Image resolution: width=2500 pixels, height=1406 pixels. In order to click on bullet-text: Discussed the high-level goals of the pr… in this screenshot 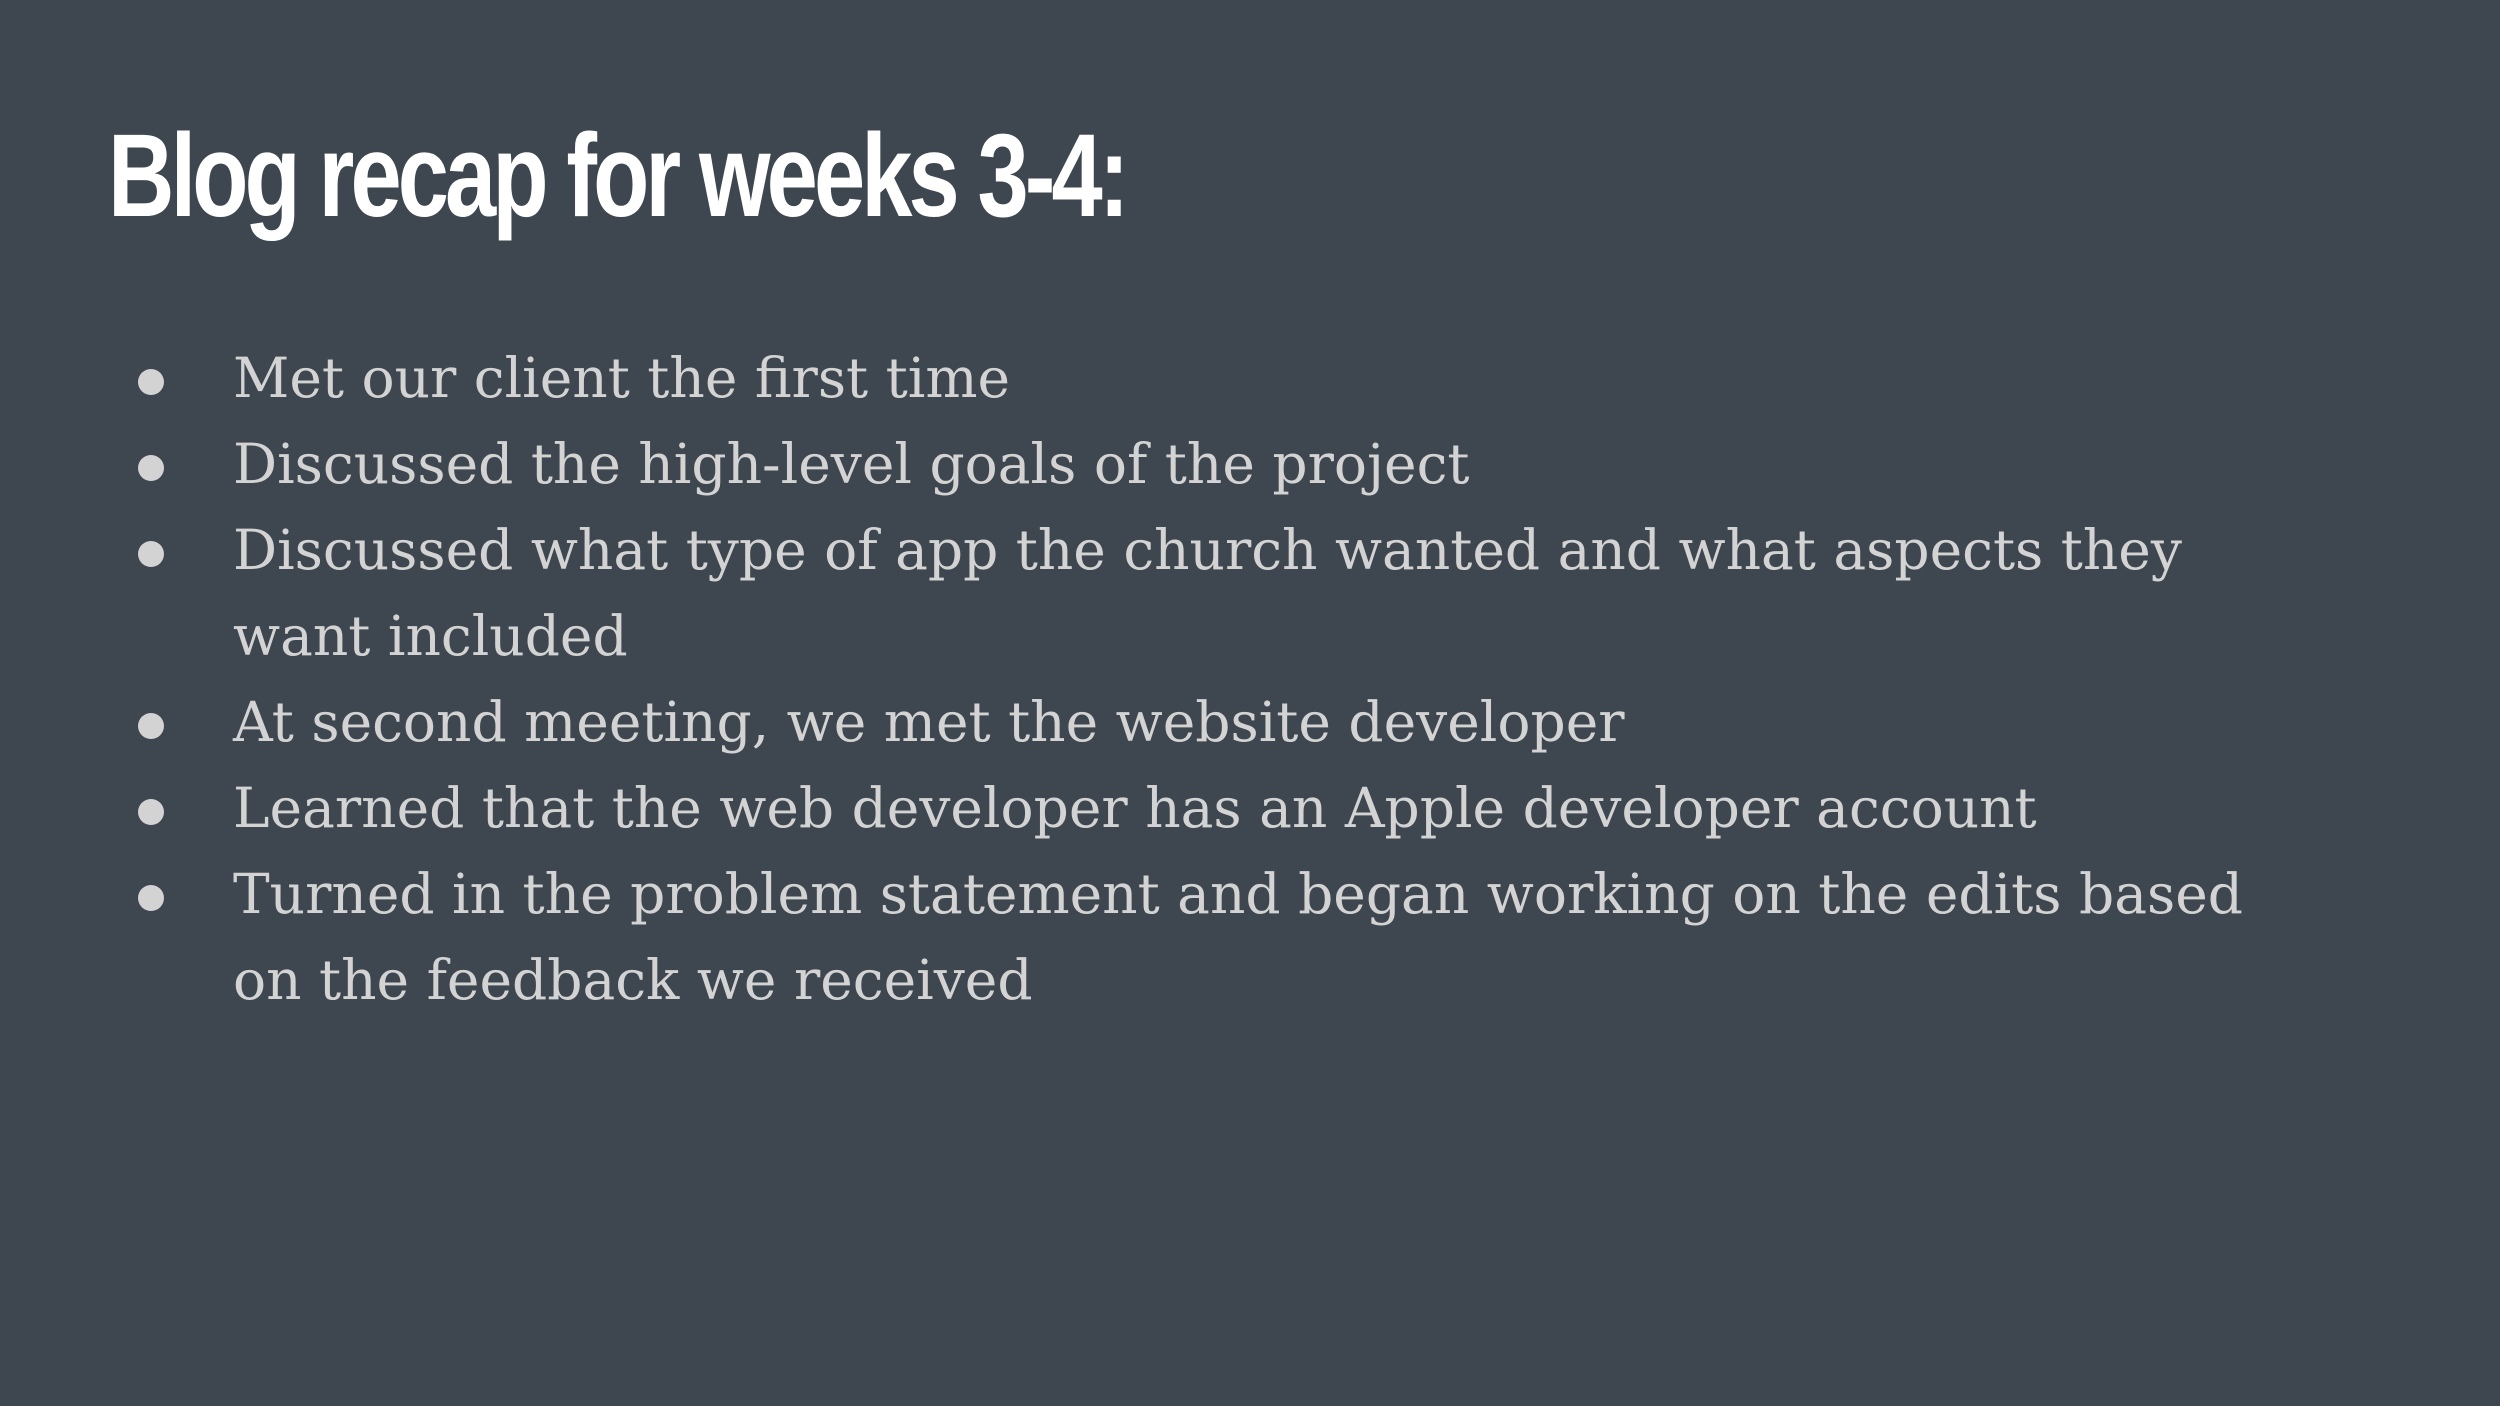, I will do `click(851, 464)`.